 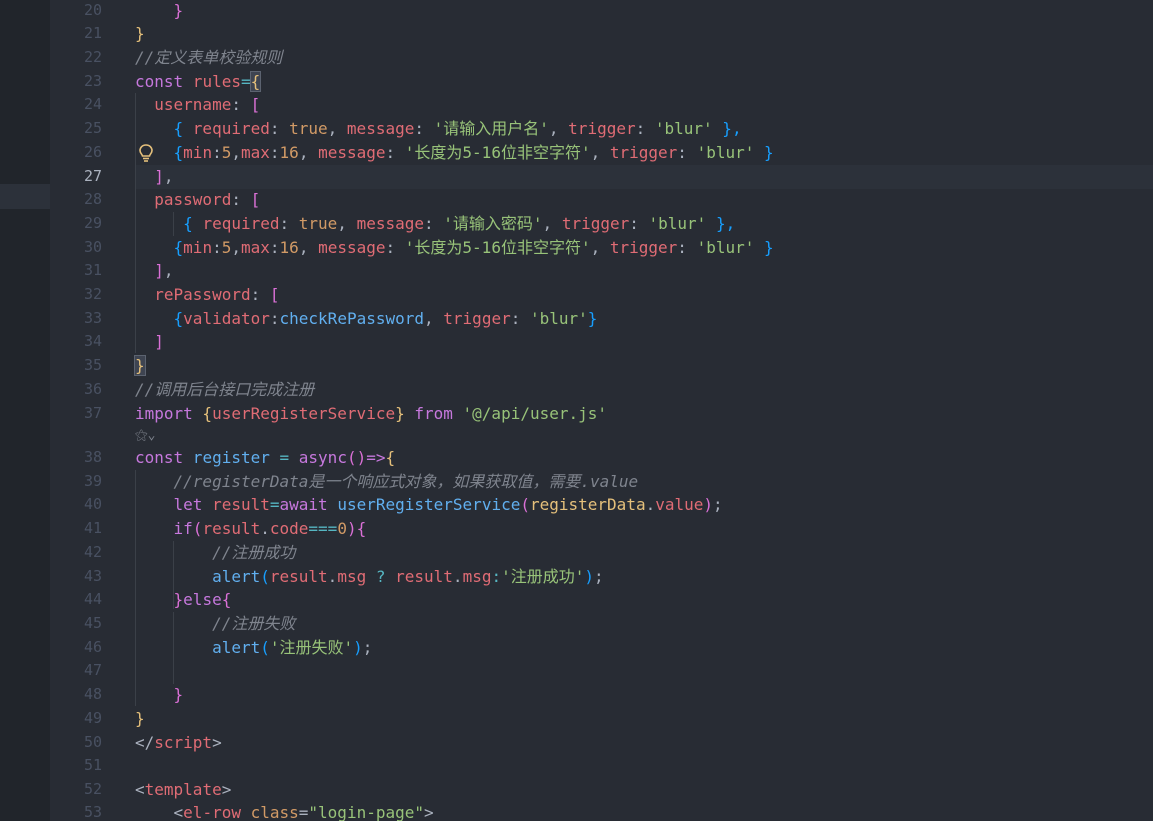 I want to click on code-line-38: const register = async()=>{, so click(x=265, y=457).